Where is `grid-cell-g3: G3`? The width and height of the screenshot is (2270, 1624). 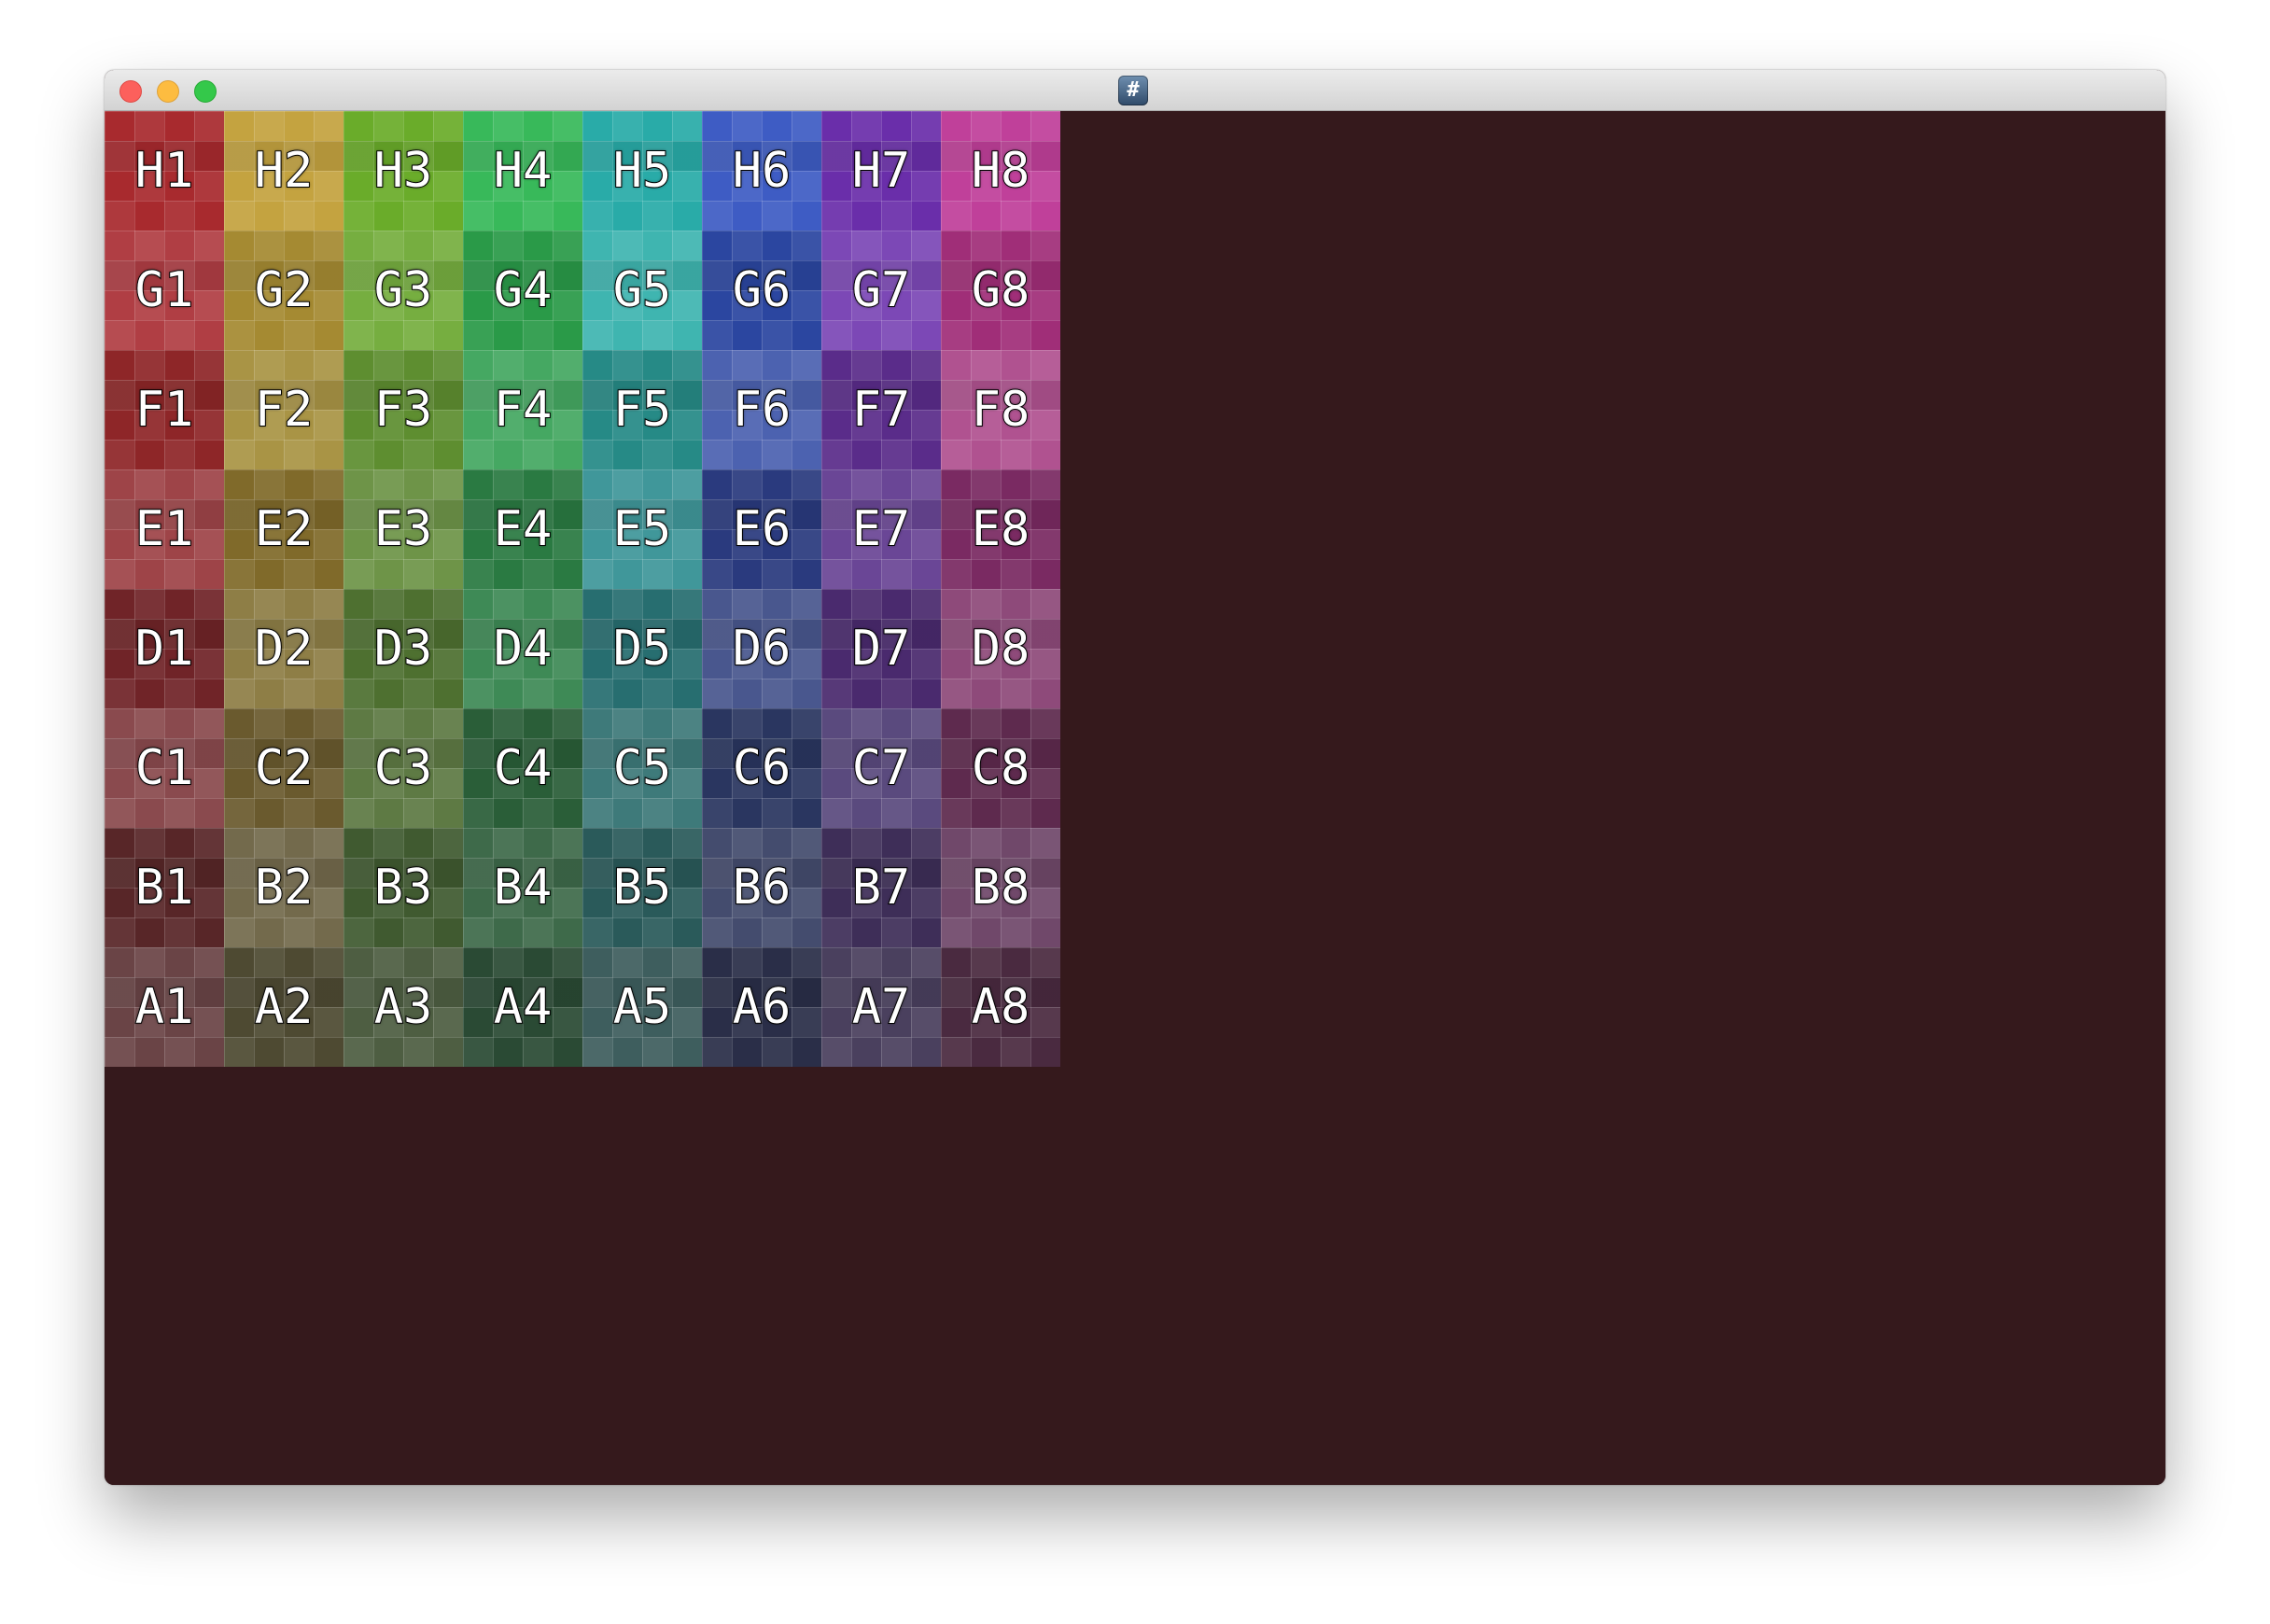 grid-cell-g3: G3 is located at coordinates (403, 290).